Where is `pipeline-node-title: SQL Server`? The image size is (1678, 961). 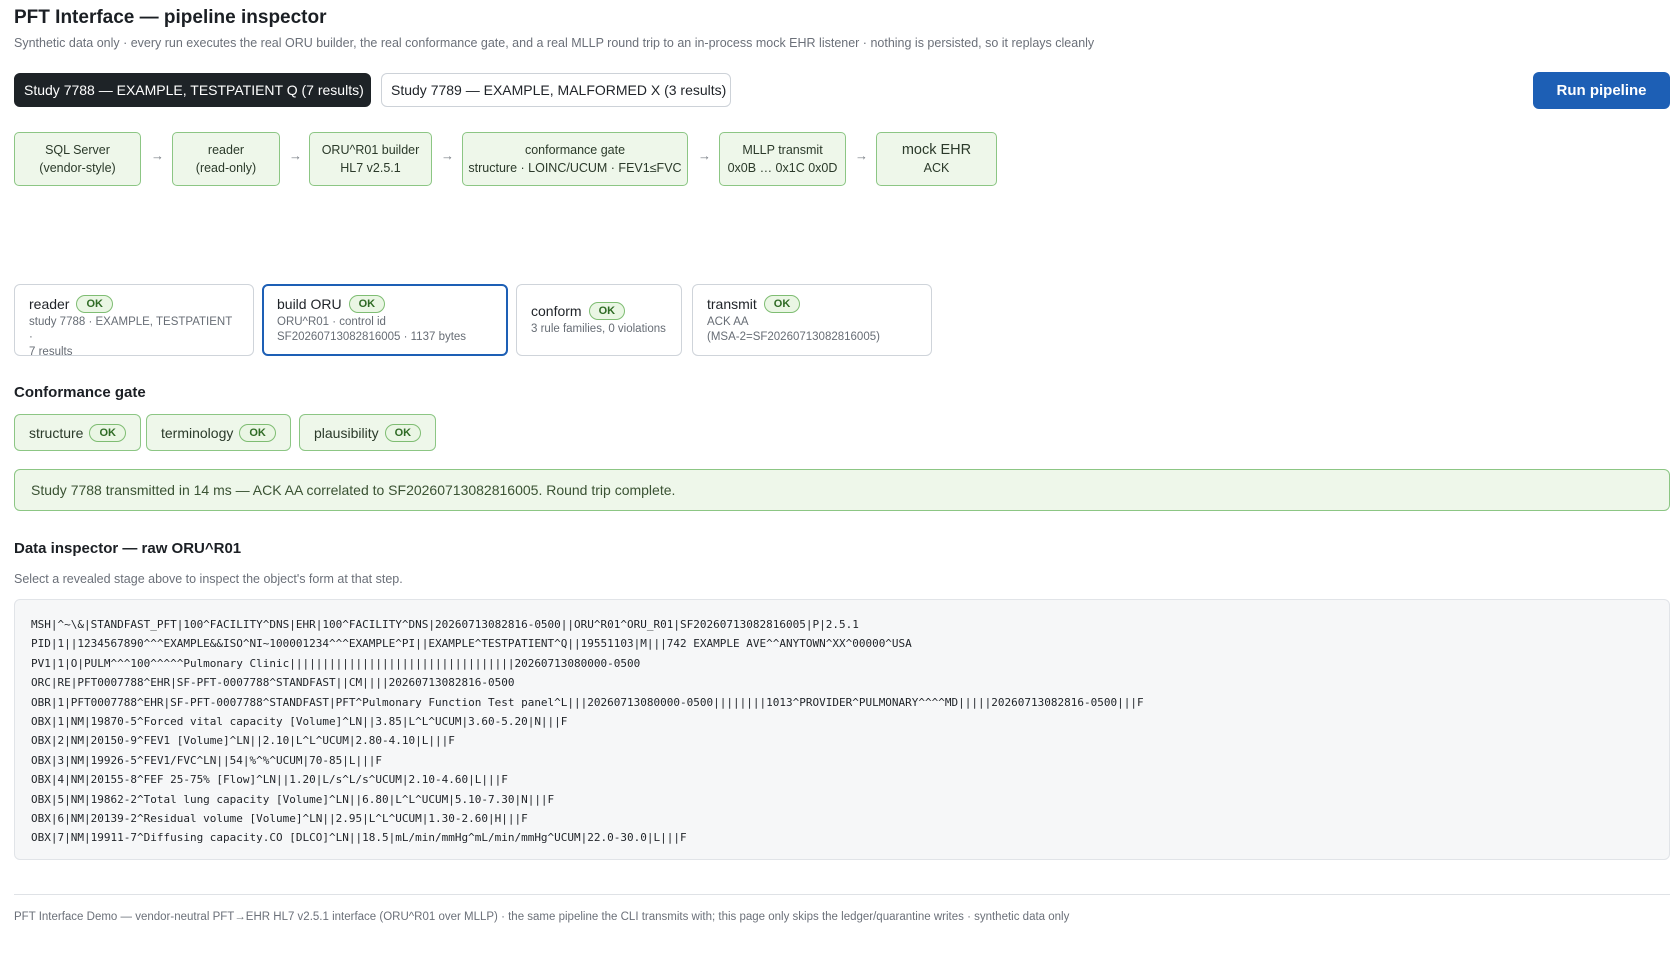 pipeline-node-title: SQL Server is located at coordinates (77, 150).